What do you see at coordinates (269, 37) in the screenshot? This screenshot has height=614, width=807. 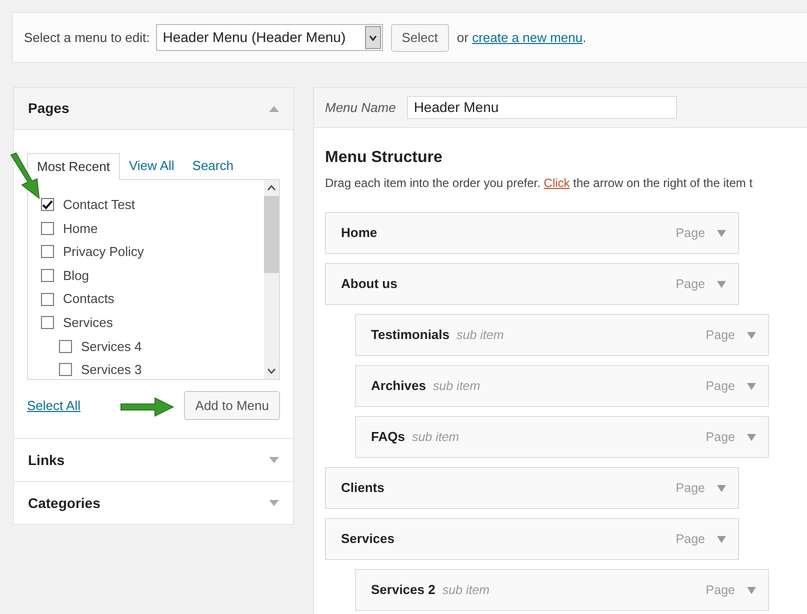 I see `menu-dropdown: Header Menu (Header Menu)` at bounding box center [269, 37].